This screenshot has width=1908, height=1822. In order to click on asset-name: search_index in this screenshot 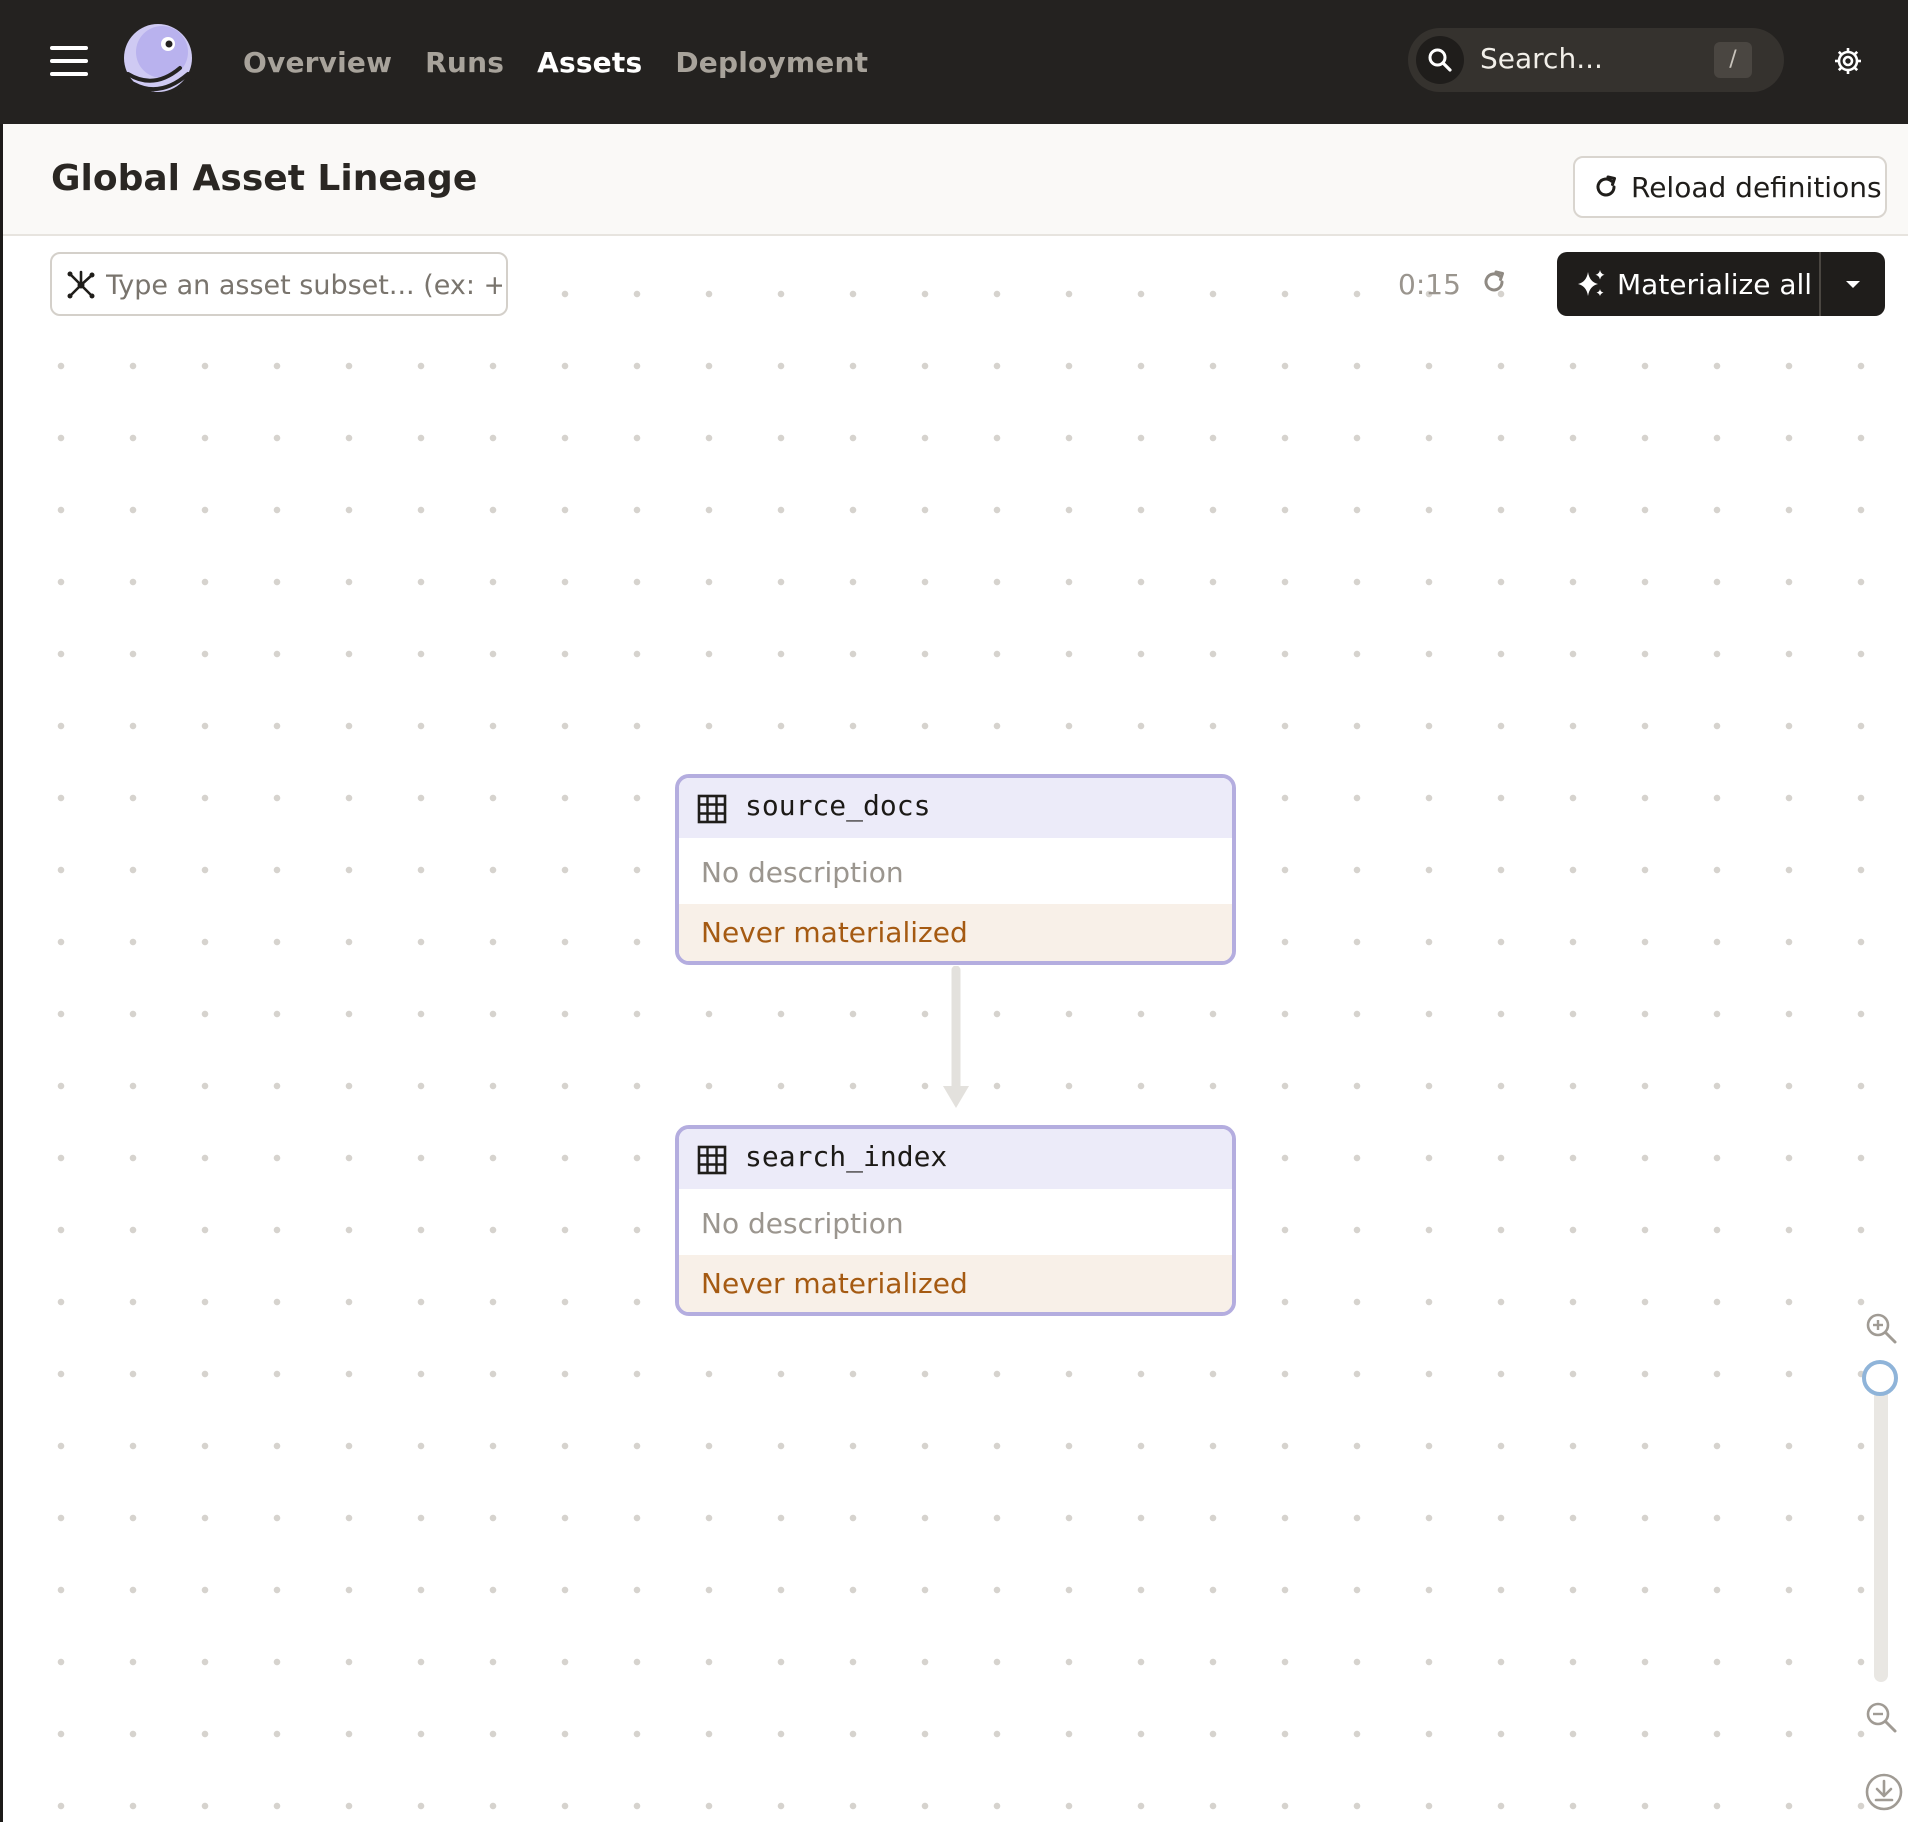, I will do `click(846, 1156)`.